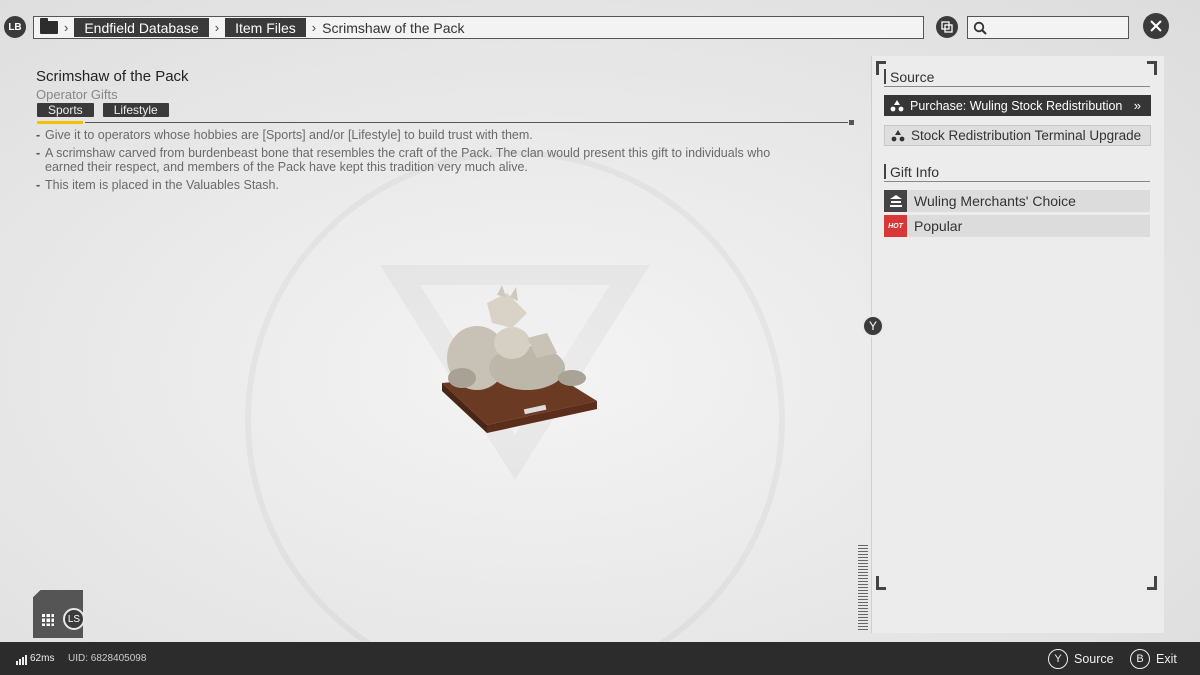  What do you see at coordinates (141, 27) in the screenshot?
I see `breadcrumb-endfield-database: Endfield Database` at bounding box center [141, 27].